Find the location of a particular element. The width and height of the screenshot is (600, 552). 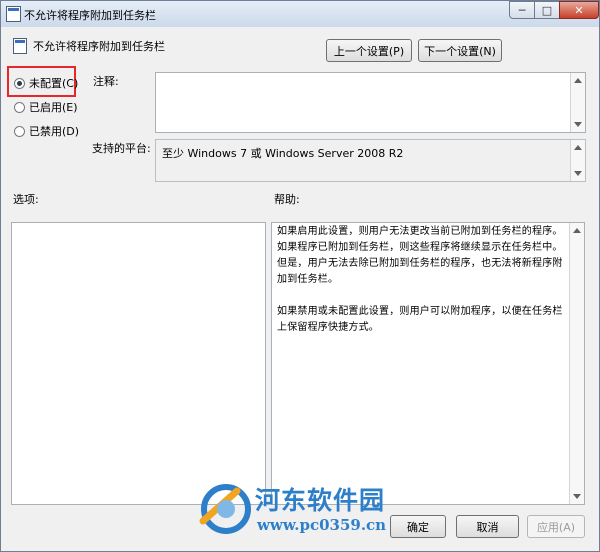

radio-label: 已启用(E) is located at coordinates (53, 107).